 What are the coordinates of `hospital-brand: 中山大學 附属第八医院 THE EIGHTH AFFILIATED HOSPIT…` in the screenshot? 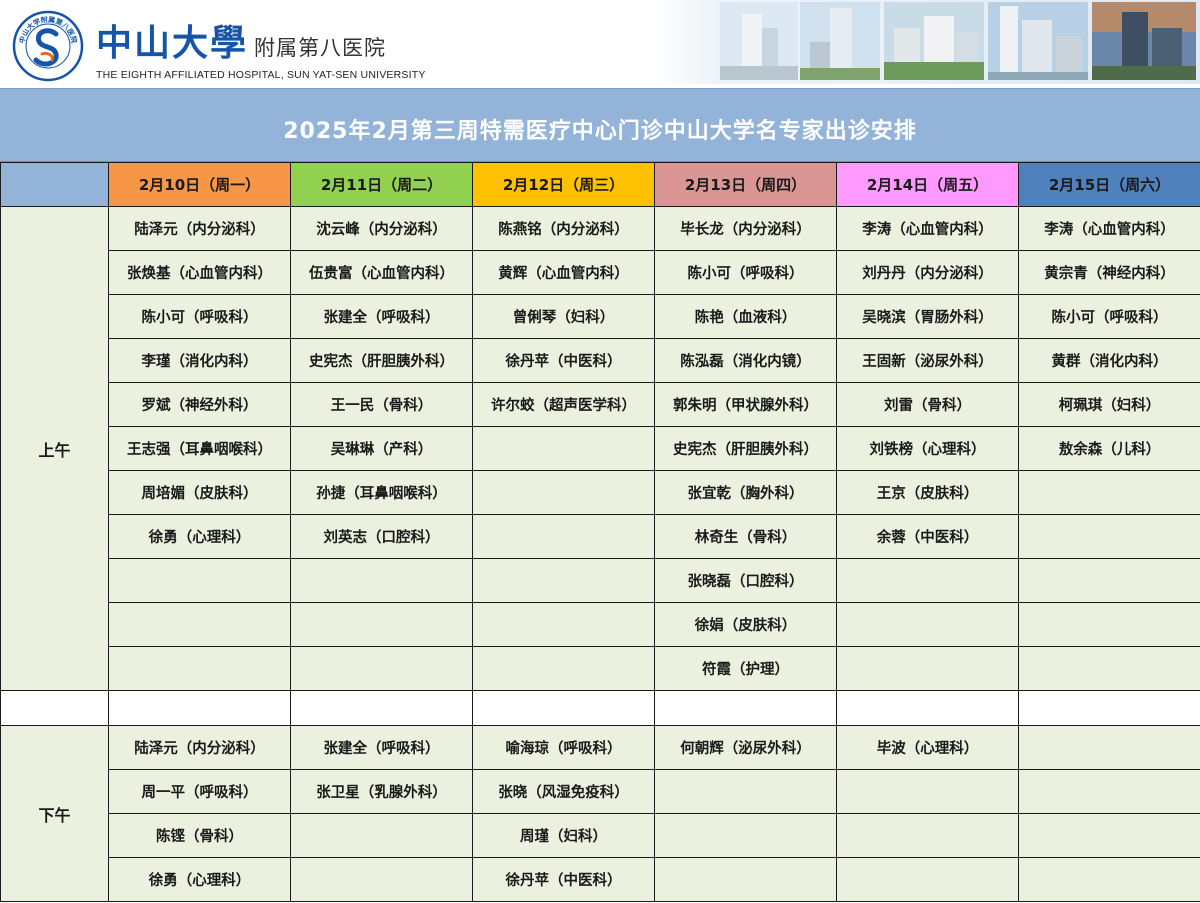 It's located at (261, 47).